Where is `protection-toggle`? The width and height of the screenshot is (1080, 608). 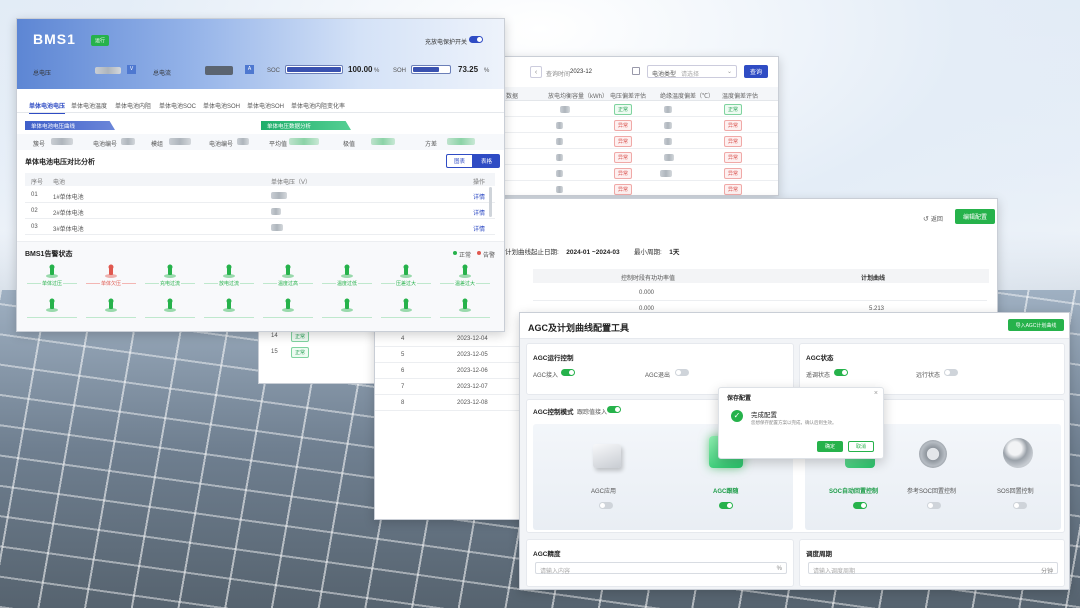 protection-toggle is located at coordinates (476, 39).